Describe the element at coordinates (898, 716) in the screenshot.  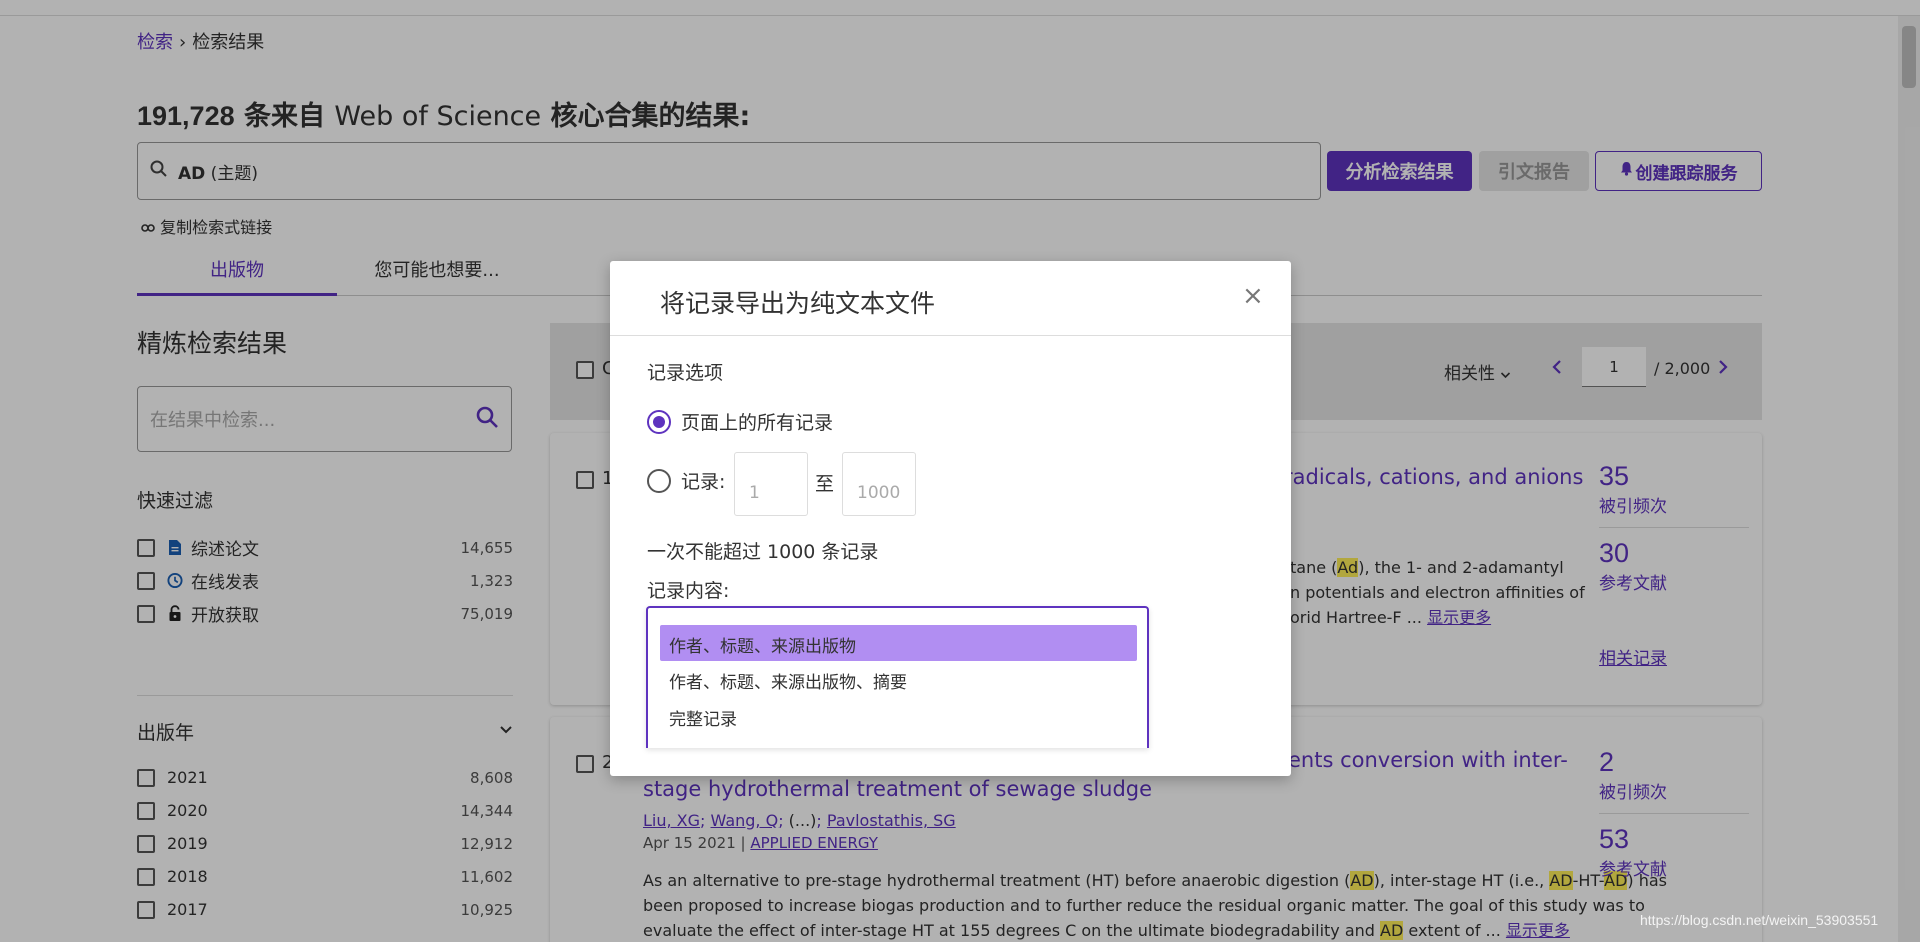
I see `content-option: 完整记录` at that location.